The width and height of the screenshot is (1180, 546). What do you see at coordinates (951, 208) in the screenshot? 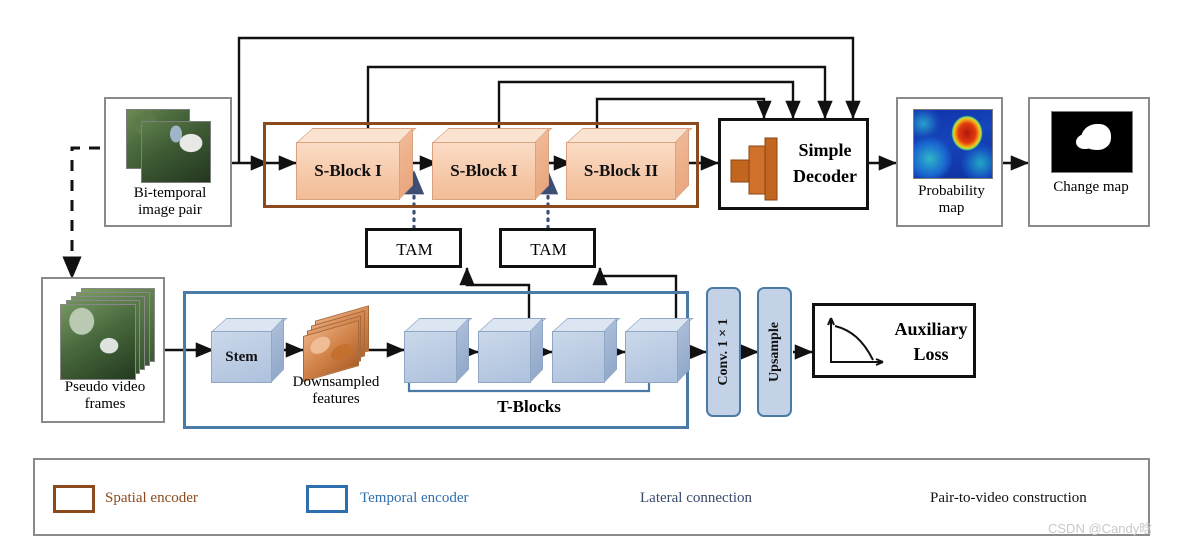
I see `probability-map-caption-line2: map` at bounding box center [951, 208].